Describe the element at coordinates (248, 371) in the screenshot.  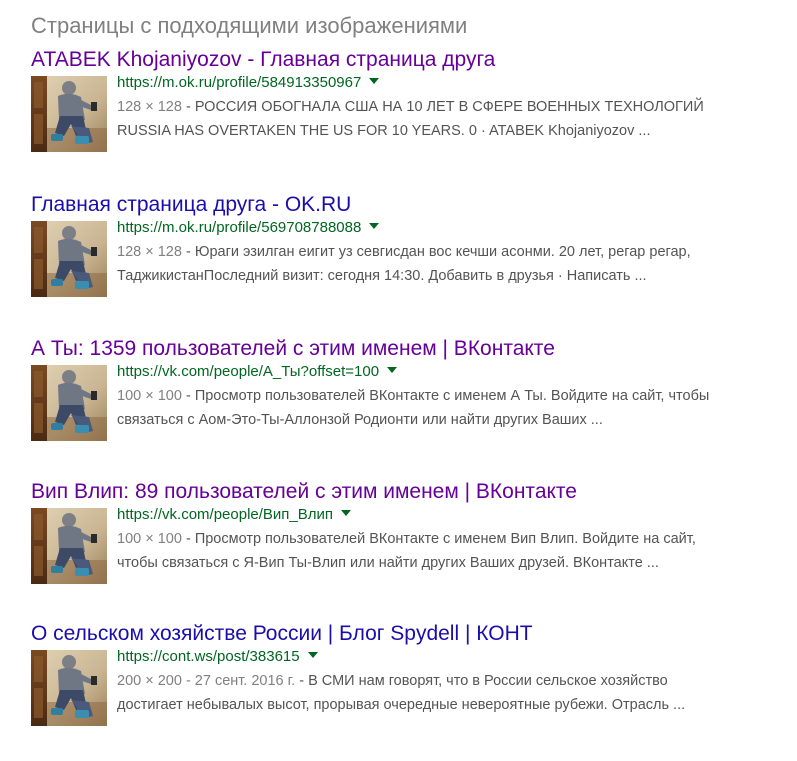
I see `result-url: https://vk.com/people/А_Ты?offset=100` at that location.